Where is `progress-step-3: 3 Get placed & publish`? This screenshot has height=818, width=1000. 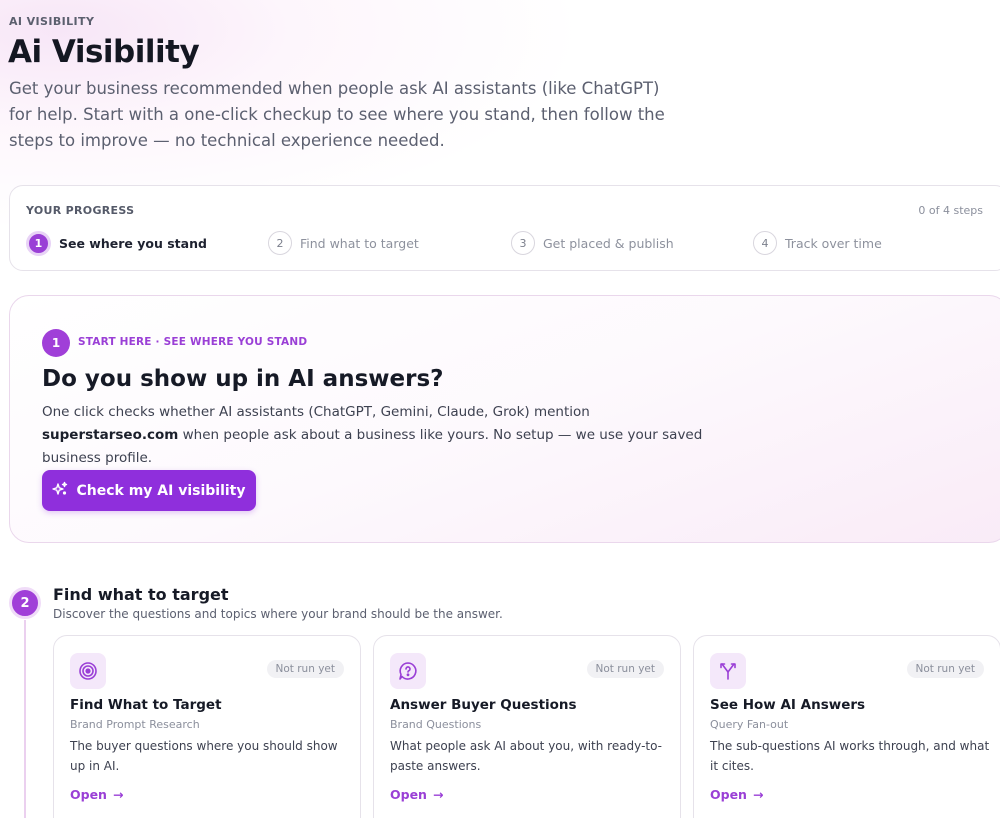
progress-step-3: 3 Get placed & publish is located at coordinates (592, 243).